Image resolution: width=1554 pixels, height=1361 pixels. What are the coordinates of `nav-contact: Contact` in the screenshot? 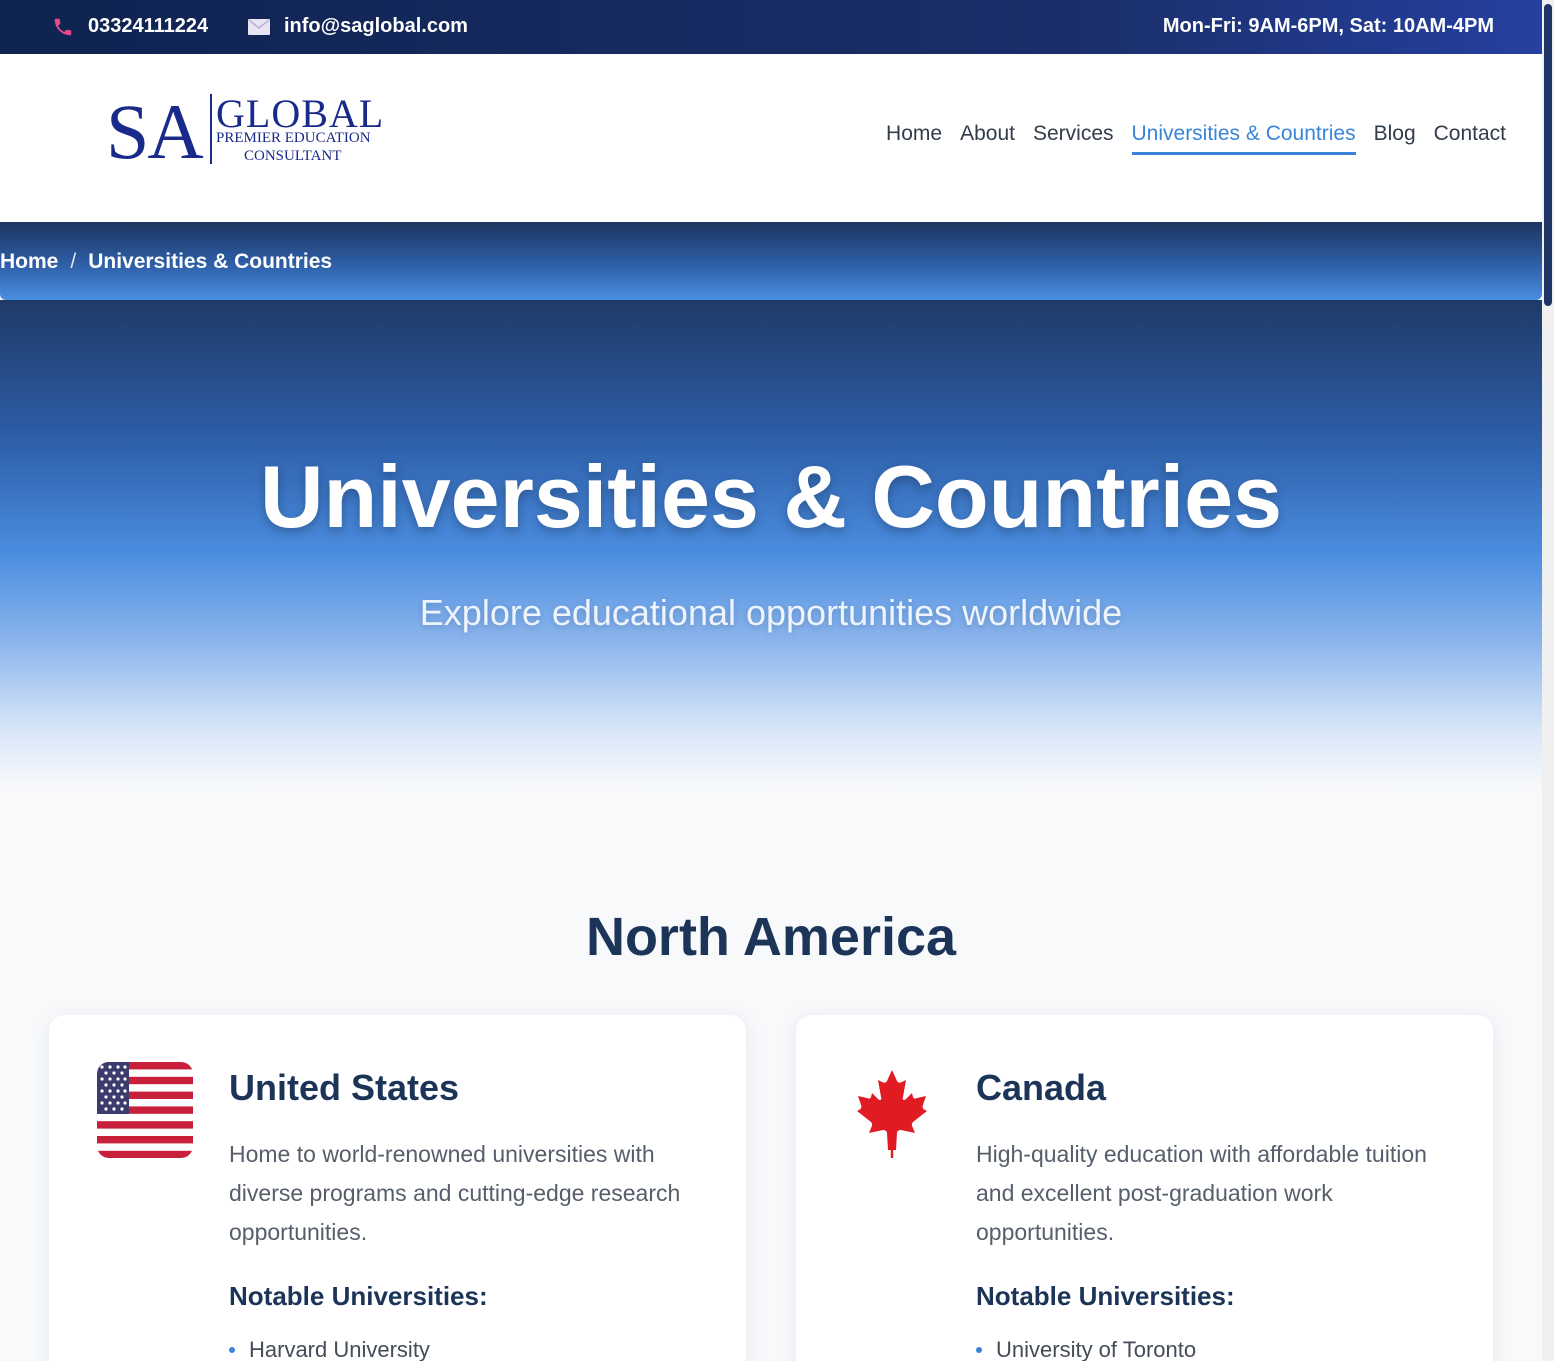 It's located at (1470, 138).